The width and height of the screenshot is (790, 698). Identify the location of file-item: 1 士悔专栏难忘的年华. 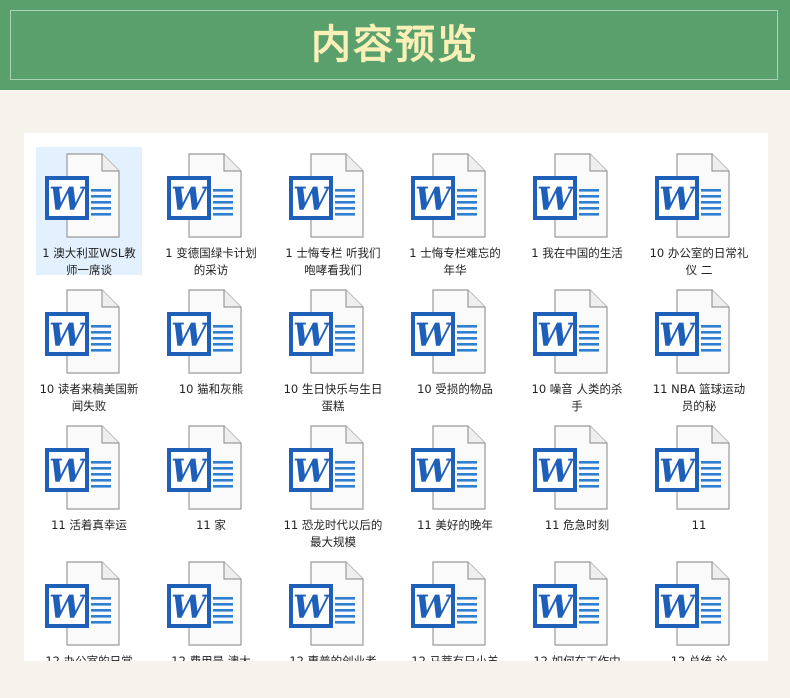
(455, 212).